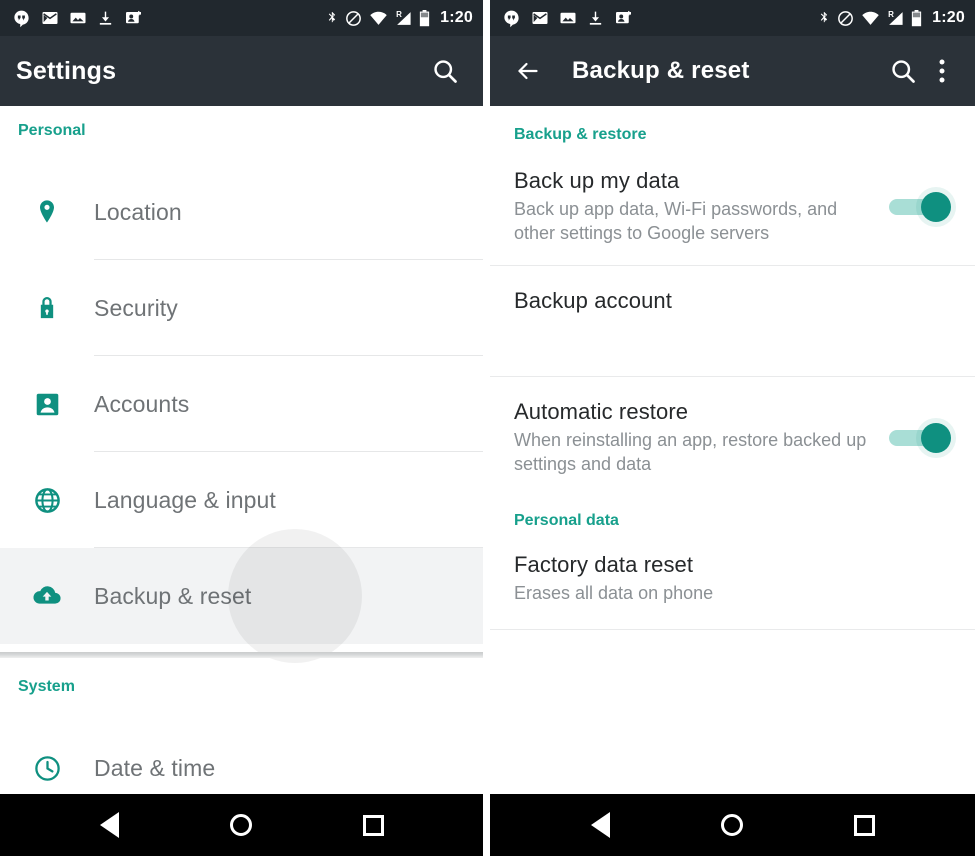 The height and width of the screenshot is (856, 975). I want to click on system-icons-left: R 1:20, so click(399, 18).